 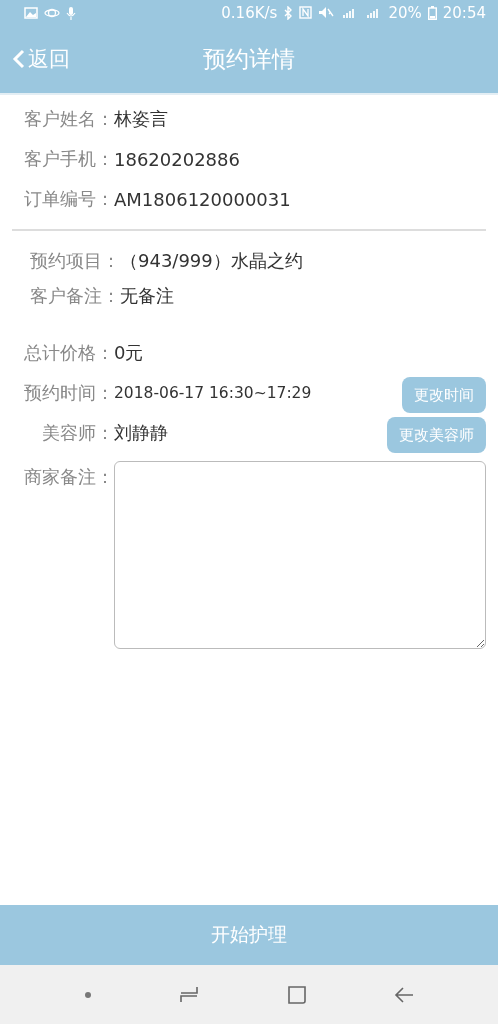 I want to click on change-button: 更改时间, so click(x=444, y=395).